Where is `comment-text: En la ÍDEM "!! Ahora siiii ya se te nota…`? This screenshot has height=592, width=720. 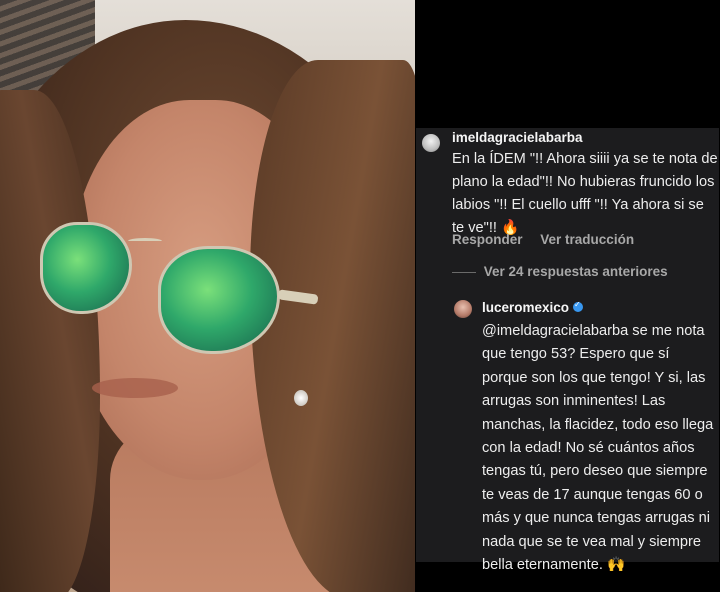
comment-text: En la ÍDEM "!! Ahora siiii ya se te nota… is located at coordinates (585, 193).